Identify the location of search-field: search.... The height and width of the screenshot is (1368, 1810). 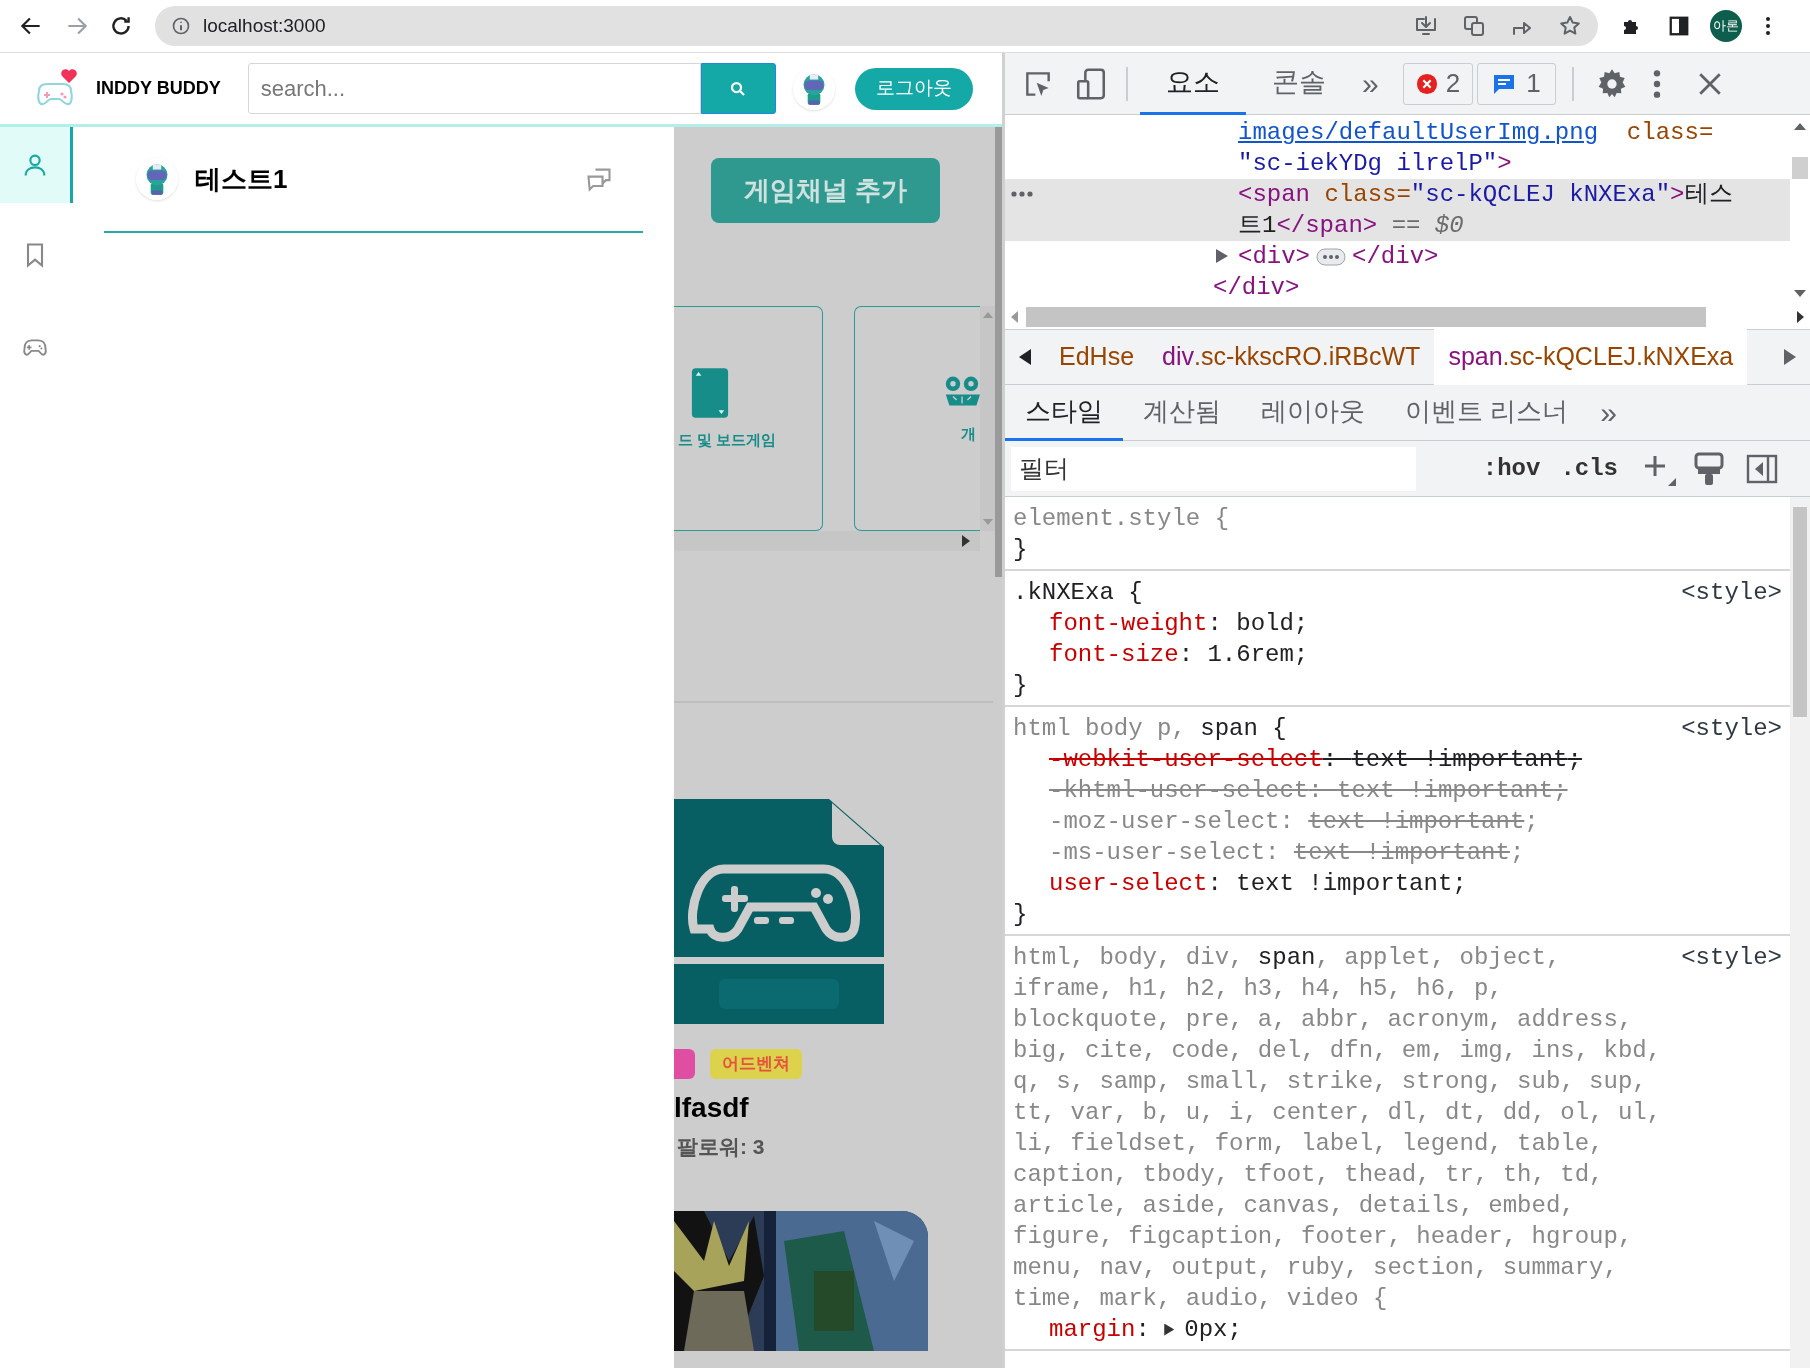
(474, 88).